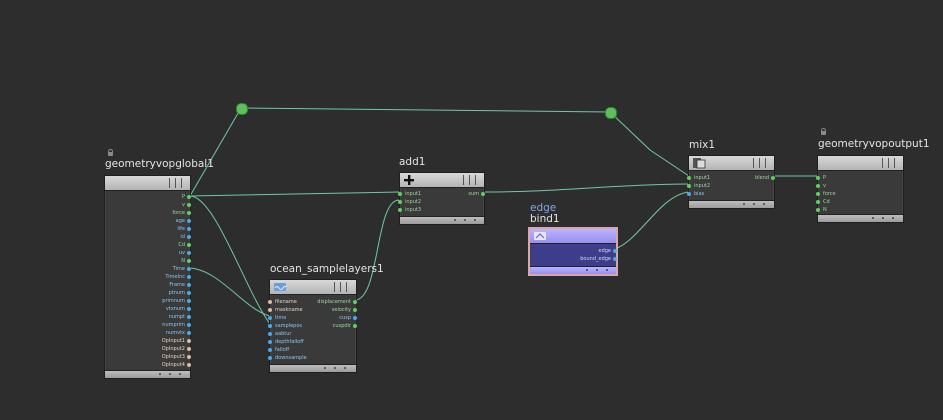 The height and width of the screenshot is (420, 943). What do you see at coordinates (483, 194) in the screenshot?
I see `output-port-sum` at bounding box center [483, 194].